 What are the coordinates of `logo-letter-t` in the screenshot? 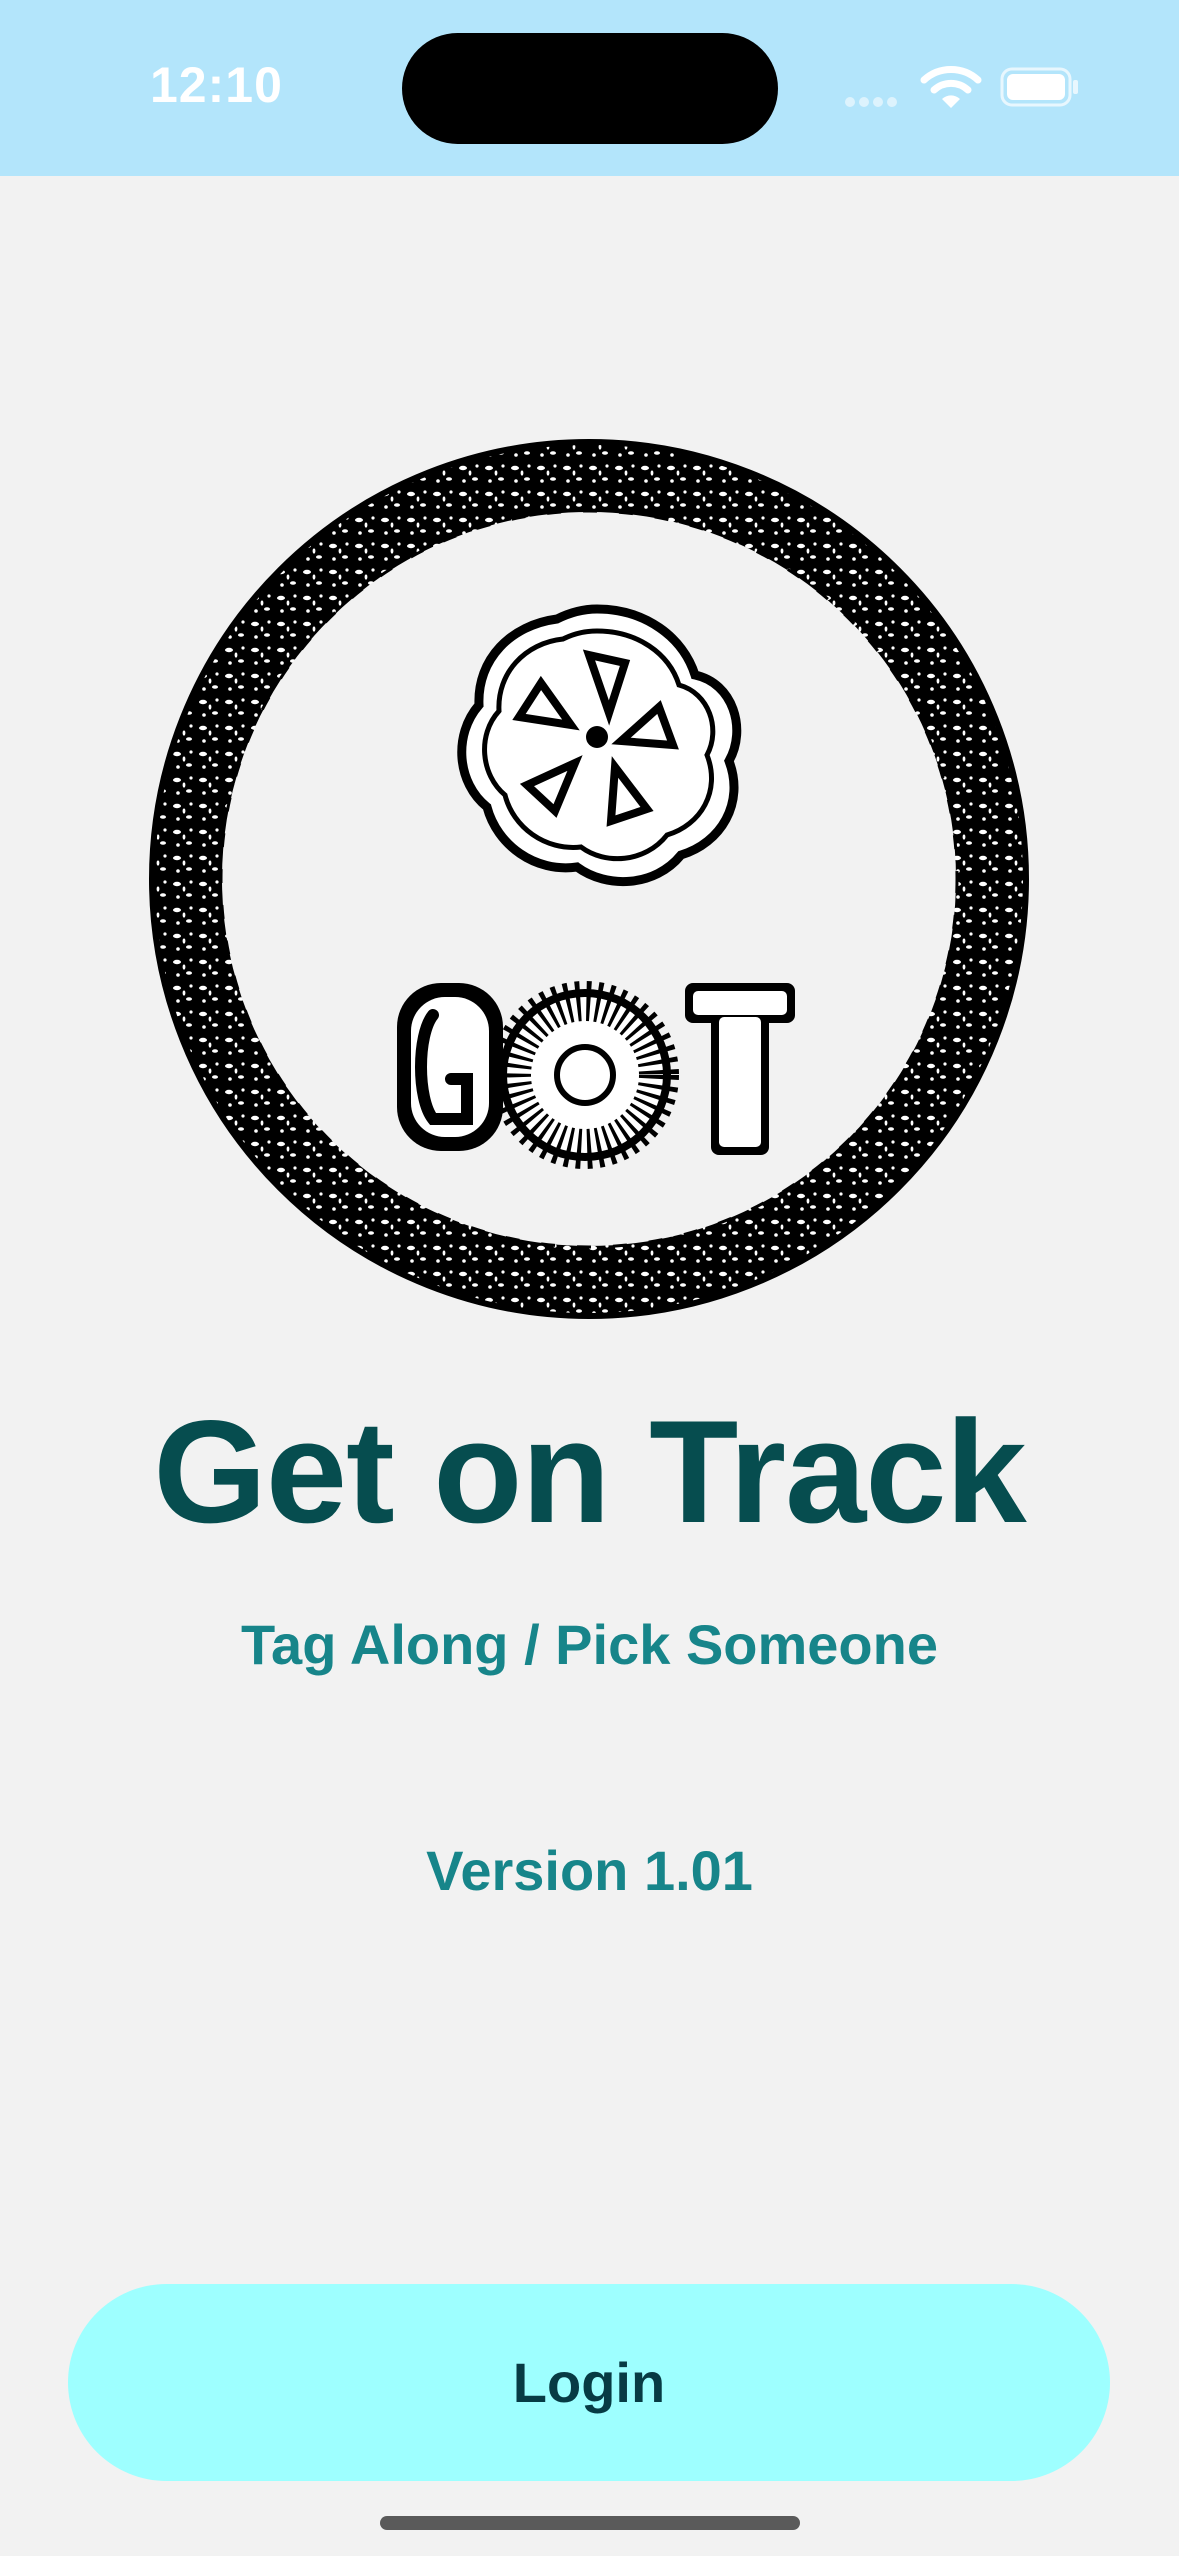 It's located at (740, 1069).